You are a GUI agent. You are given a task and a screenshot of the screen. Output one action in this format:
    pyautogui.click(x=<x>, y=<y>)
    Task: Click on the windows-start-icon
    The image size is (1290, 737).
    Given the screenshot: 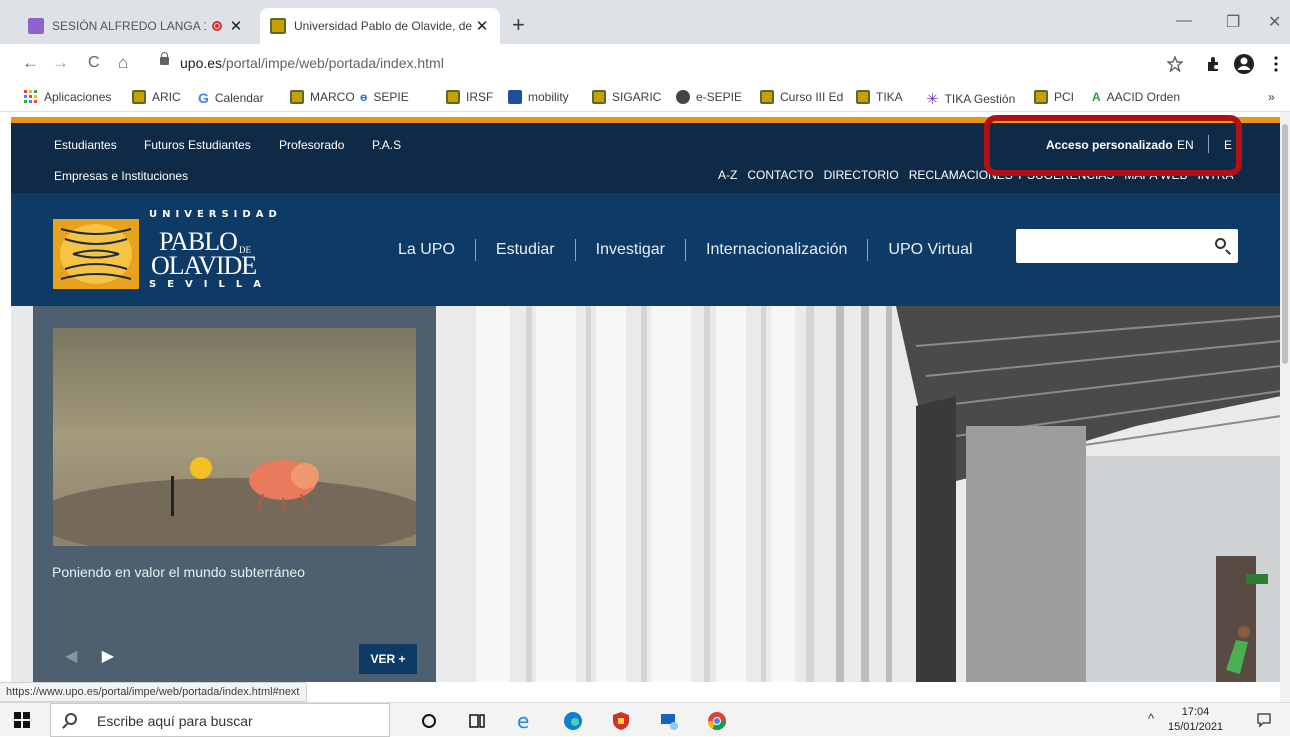 What is the action you would take?
    pyautogui.click(x=22, y=720)
    